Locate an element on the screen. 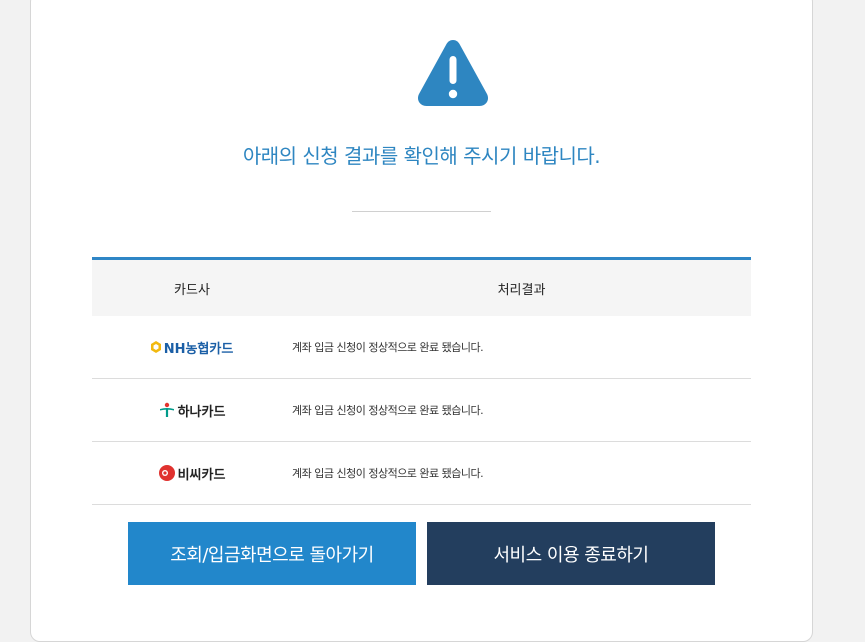 This screenshot has height=642, width=865. nh-card-logo-icon is located at coordinates (155, 347).